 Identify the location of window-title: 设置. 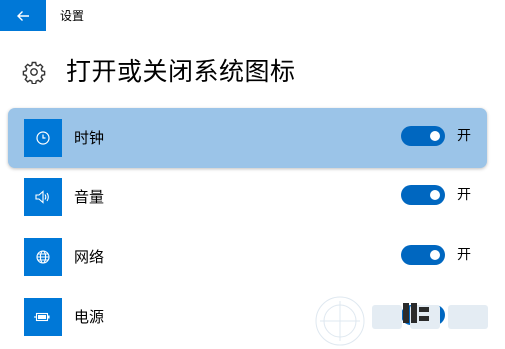
(72, 16).